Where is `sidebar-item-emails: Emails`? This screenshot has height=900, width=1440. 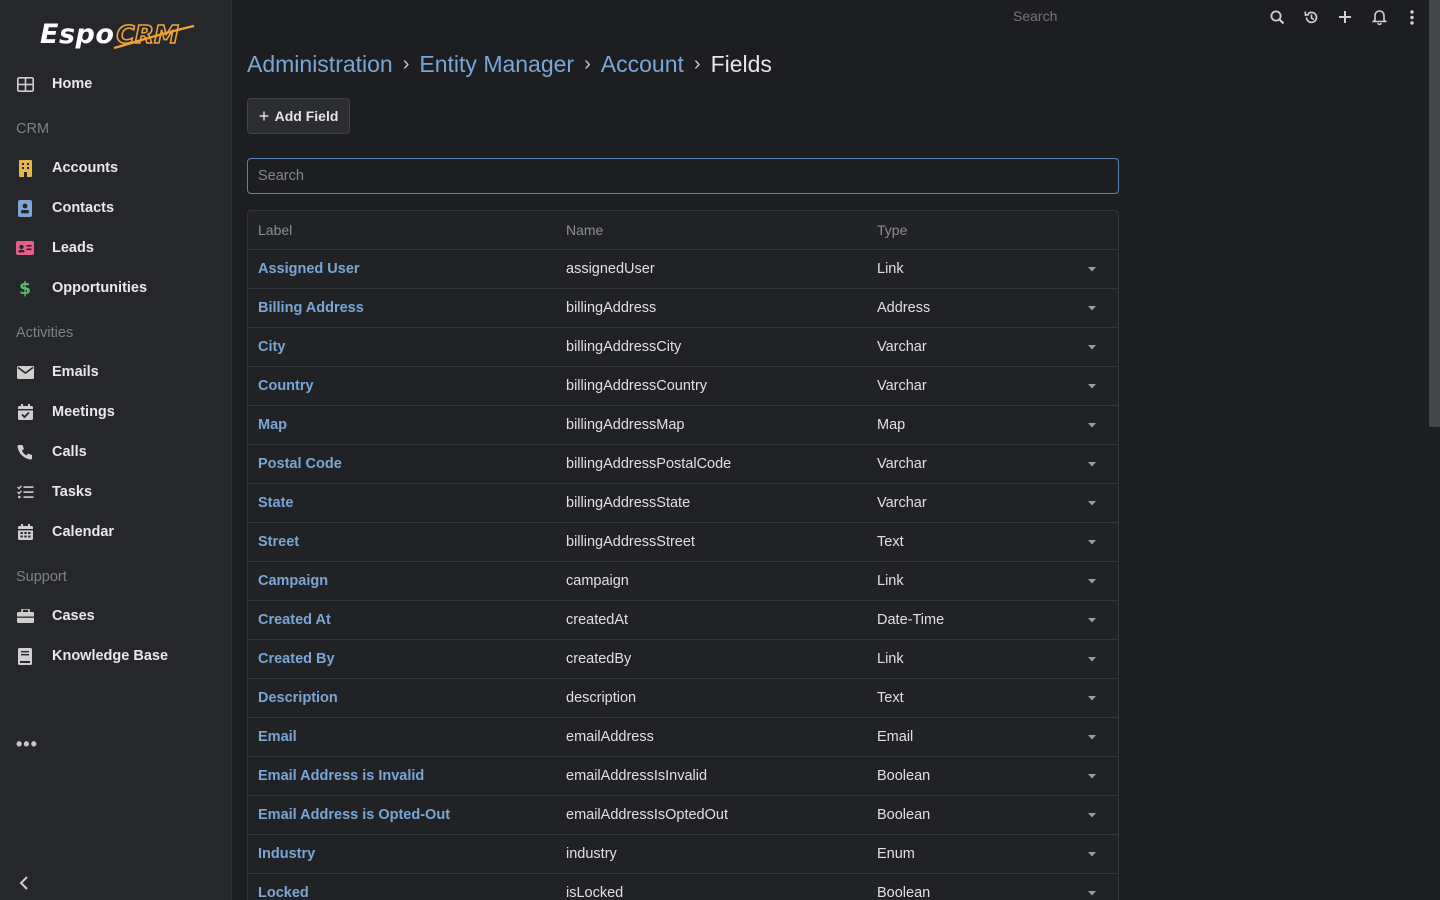
sidebar-item-emails: Emails is located at coordinates (115, 372).